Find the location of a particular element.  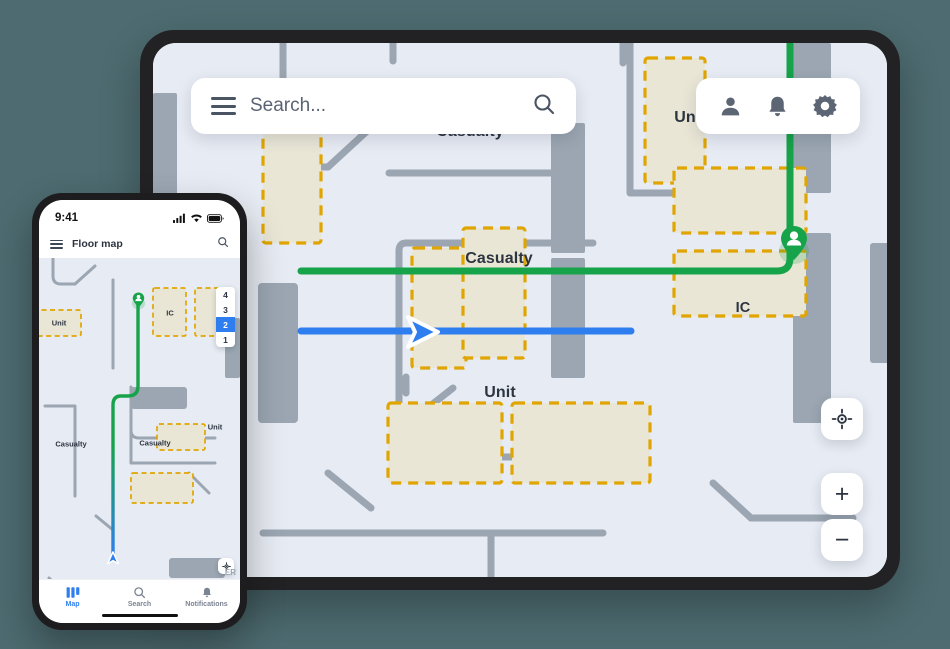

floor-selector: 4 3 2 1 is located at coordinates (225, 317).